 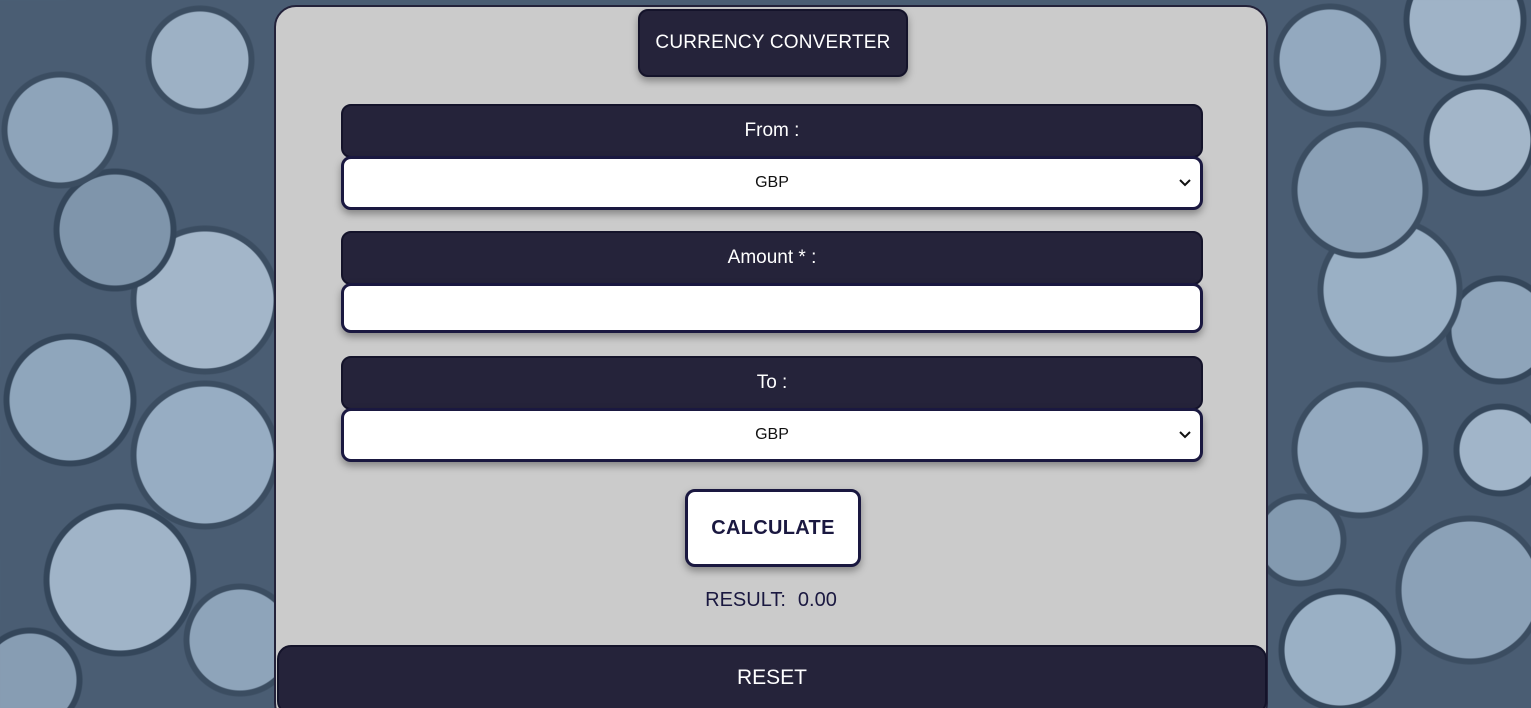 I want to click on to-currency-select: GBP, so click(x=772, y=435).